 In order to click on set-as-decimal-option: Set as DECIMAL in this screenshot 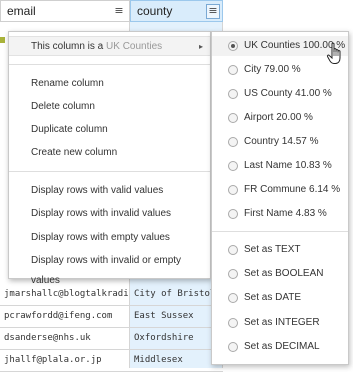, I will do `click(280, 347)`.